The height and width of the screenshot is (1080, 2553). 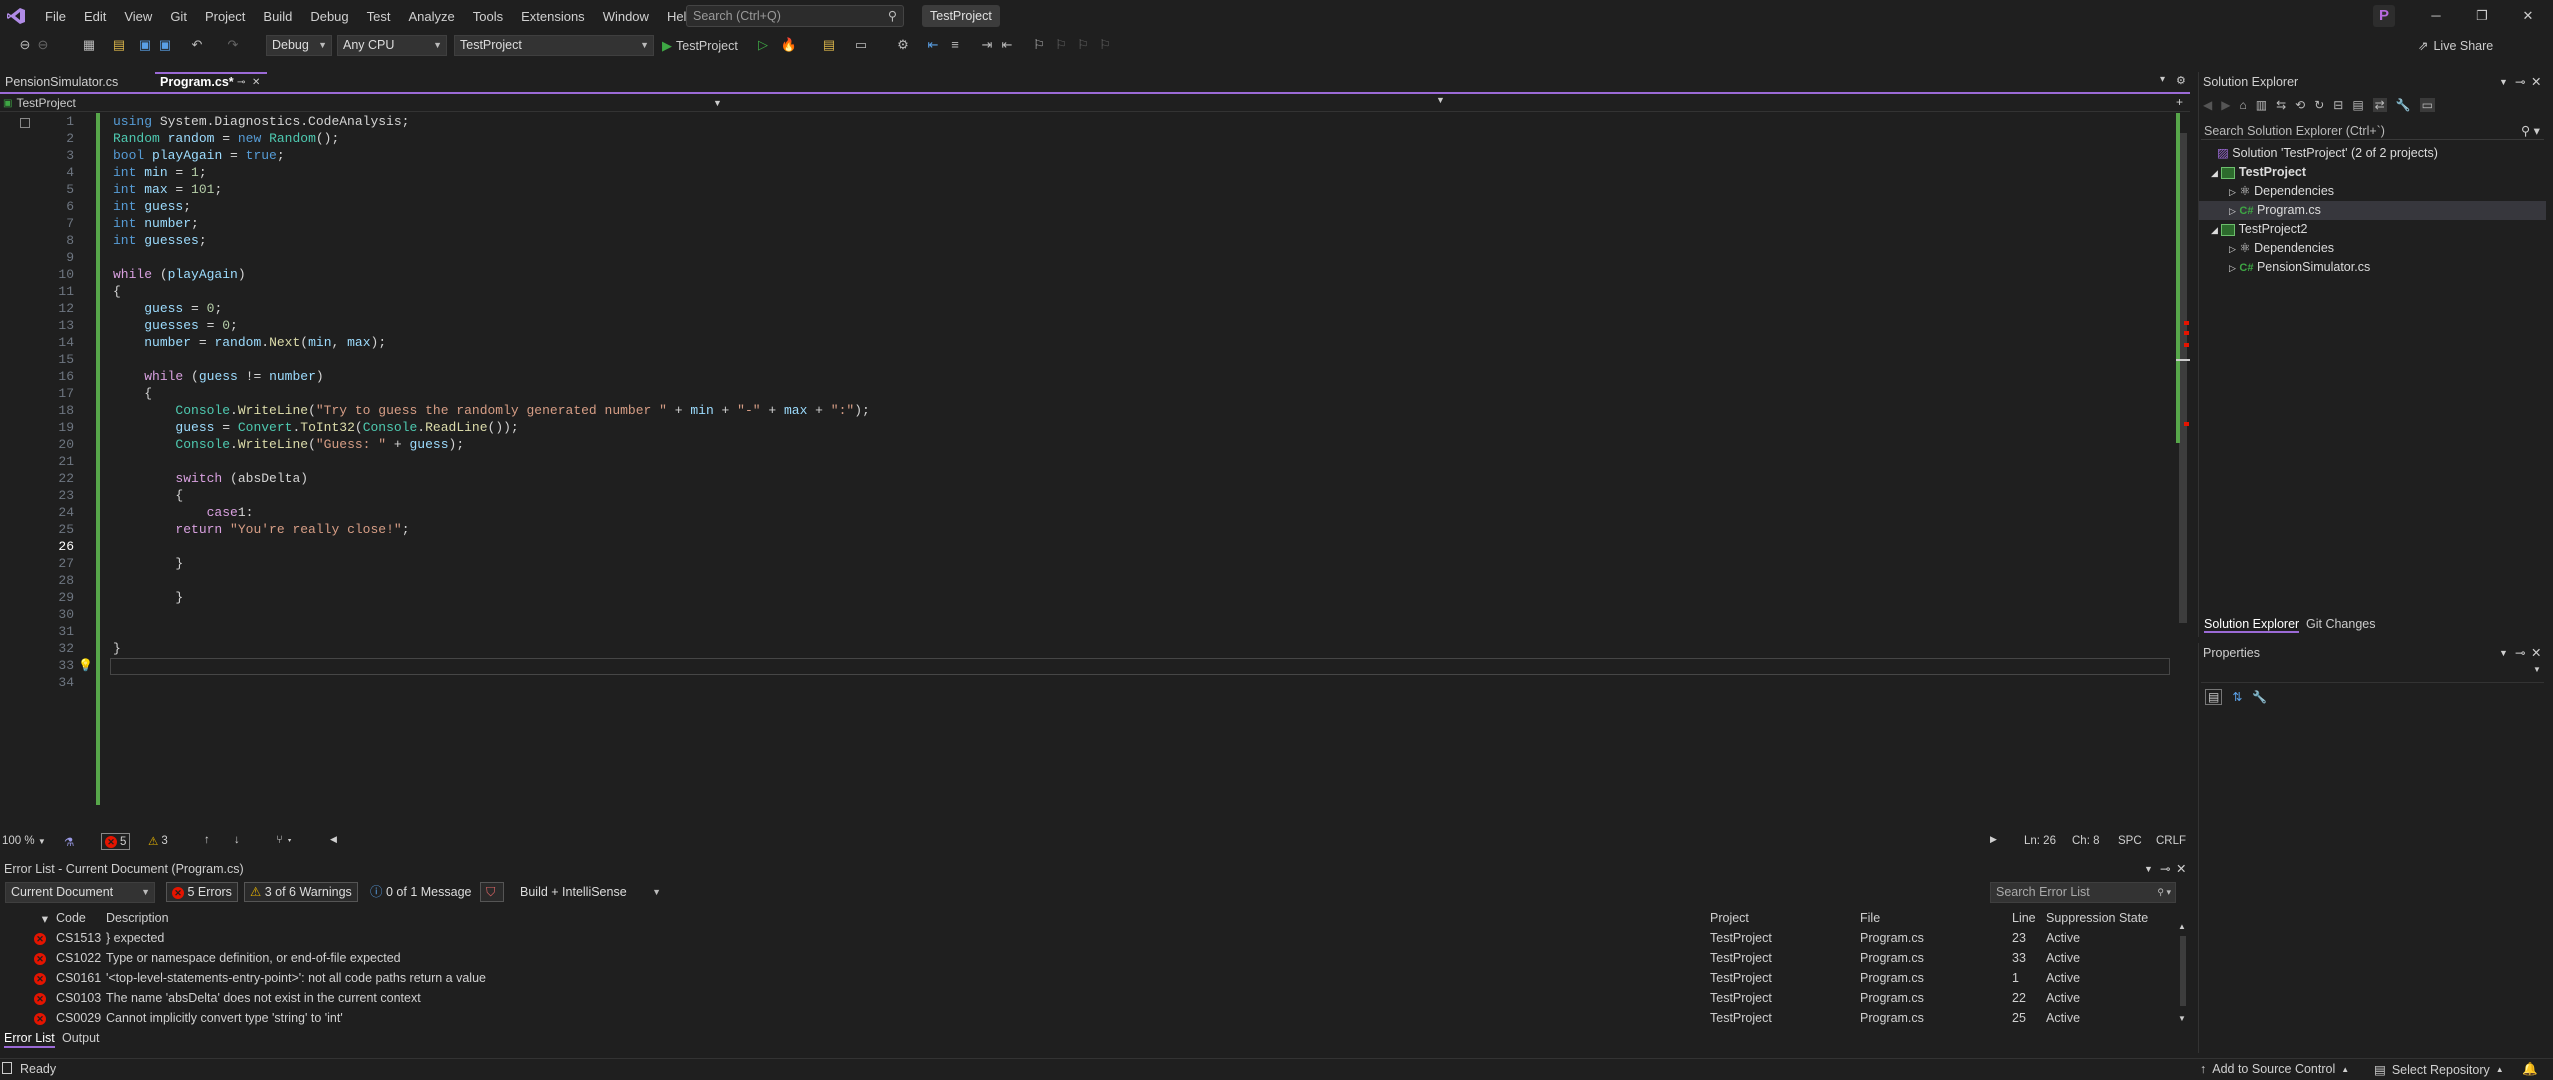 I want to click on tree-item-pension-simulator-cs: ▷ C# PensionSimulator.cs, so click(x=2372, y=267).